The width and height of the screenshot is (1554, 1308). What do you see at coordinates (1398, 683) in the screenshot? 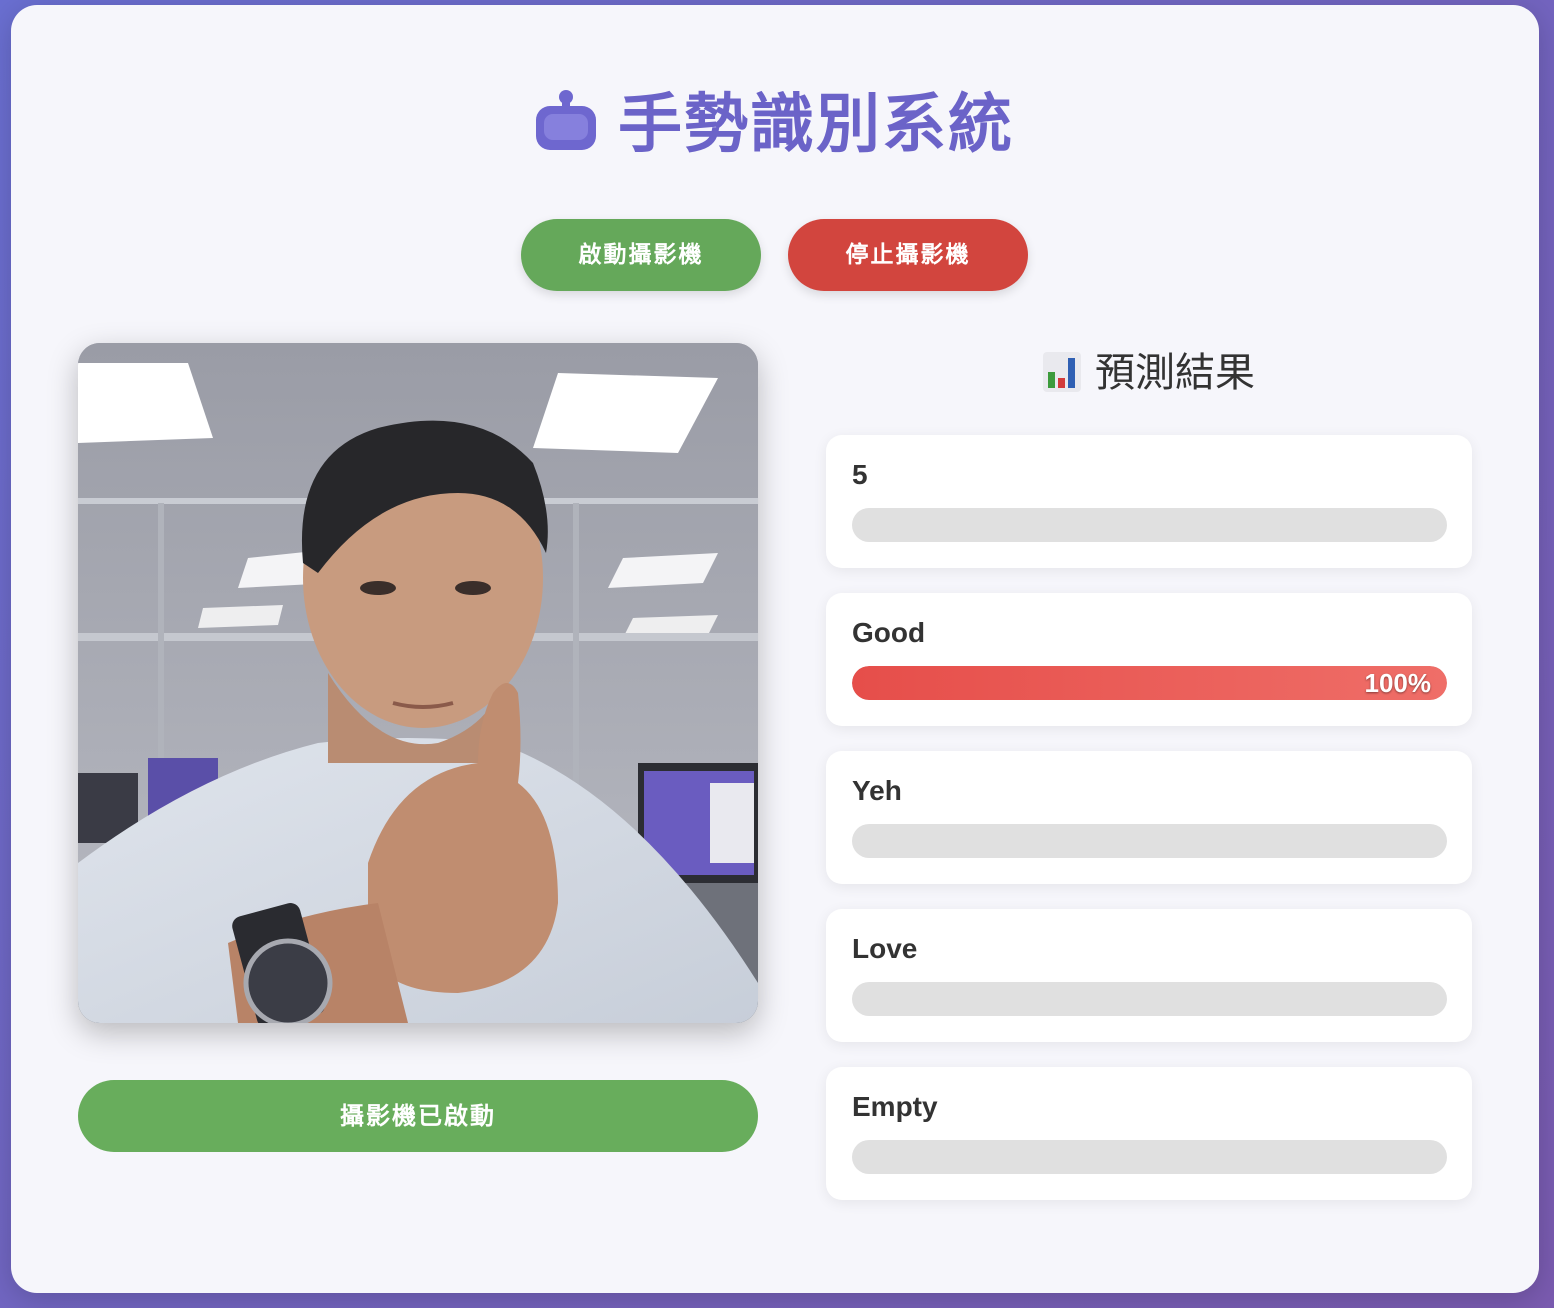
I see `prediction-percent: 100%` at bounding box center [1398, 683].